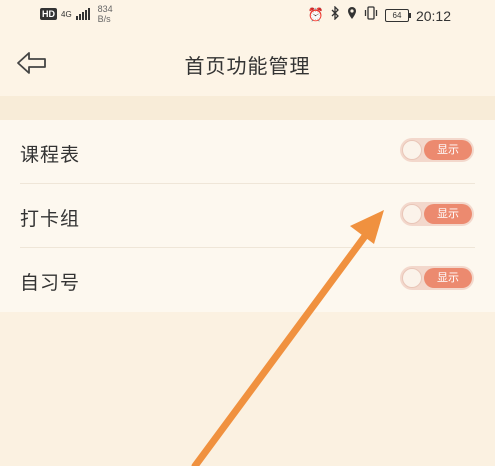 This screenshot has width=495, height=466. What do you see at coordinates (50, 219) in the screenshot?
I see `list-item-label: 打卡组` at bounding box center [50, 219].